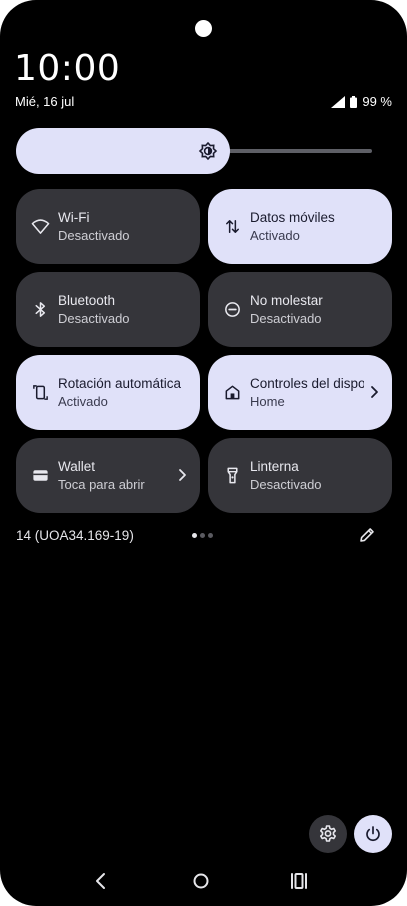  Describe the element at coordinates (232, 475) in the screenshot. I see `flashlight-icon` at that location.